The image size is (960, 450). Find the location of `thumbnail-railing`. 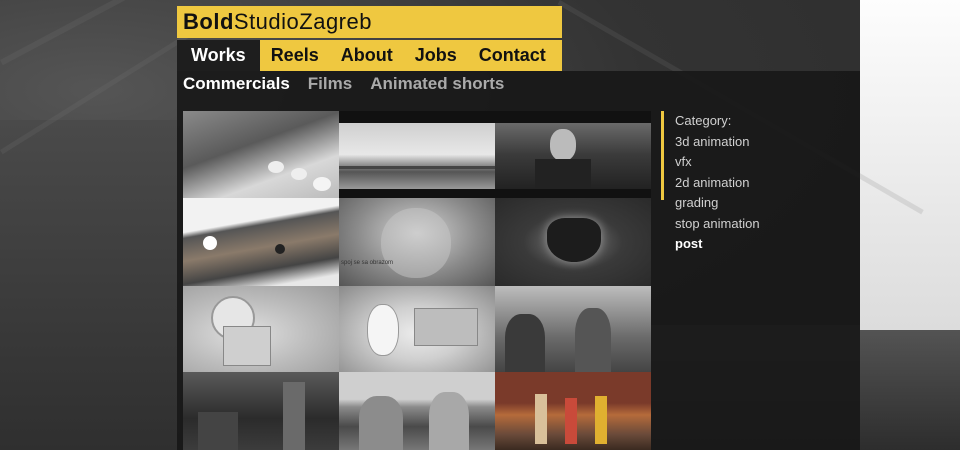

thumbnail-railing is located at coordinates (417, 167).